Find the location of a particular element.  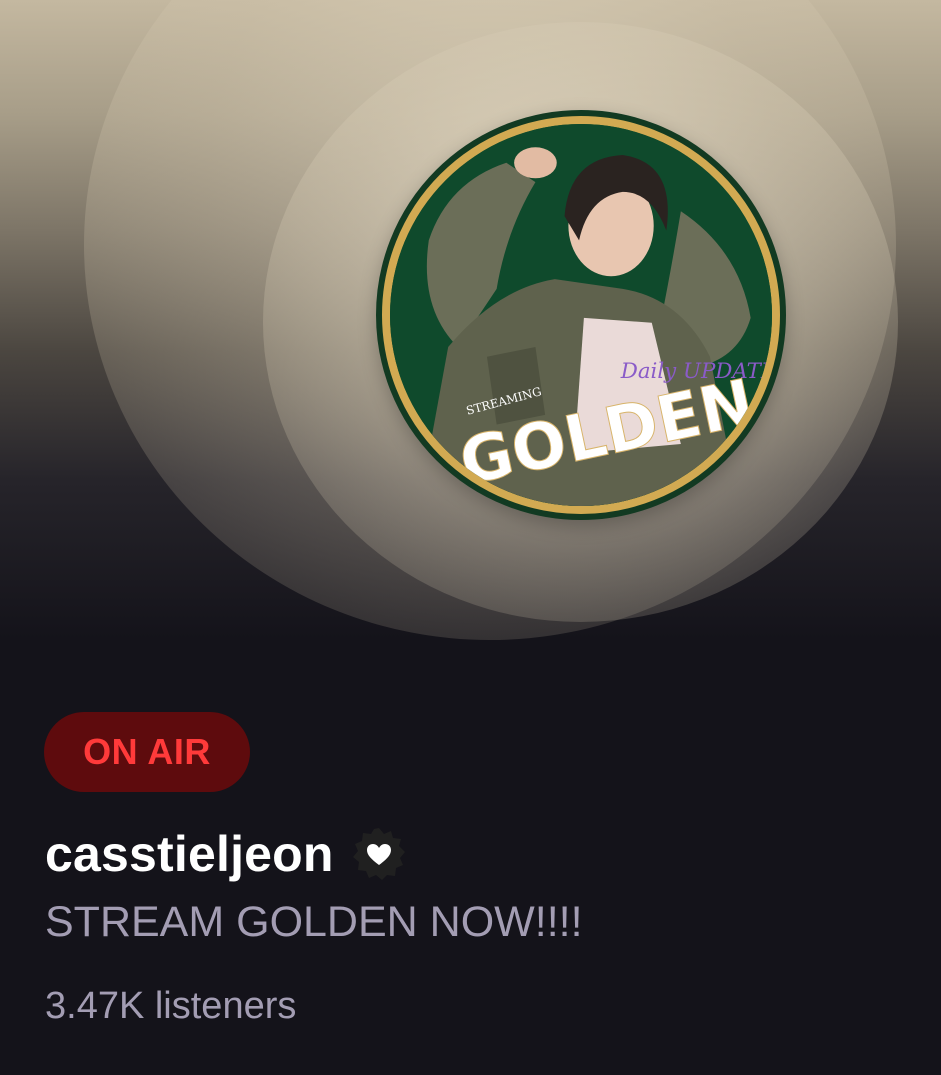

heart-seal-icon is located at coordinates (379, 854).